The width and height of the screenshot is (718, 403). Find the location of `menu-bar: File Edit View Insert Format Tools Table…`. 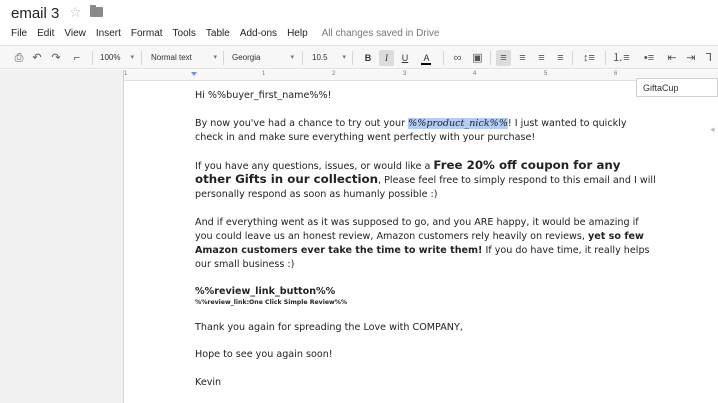

menu-bar: File Edit View Insert Format Tools Table… is located at coordinates (359, 33).